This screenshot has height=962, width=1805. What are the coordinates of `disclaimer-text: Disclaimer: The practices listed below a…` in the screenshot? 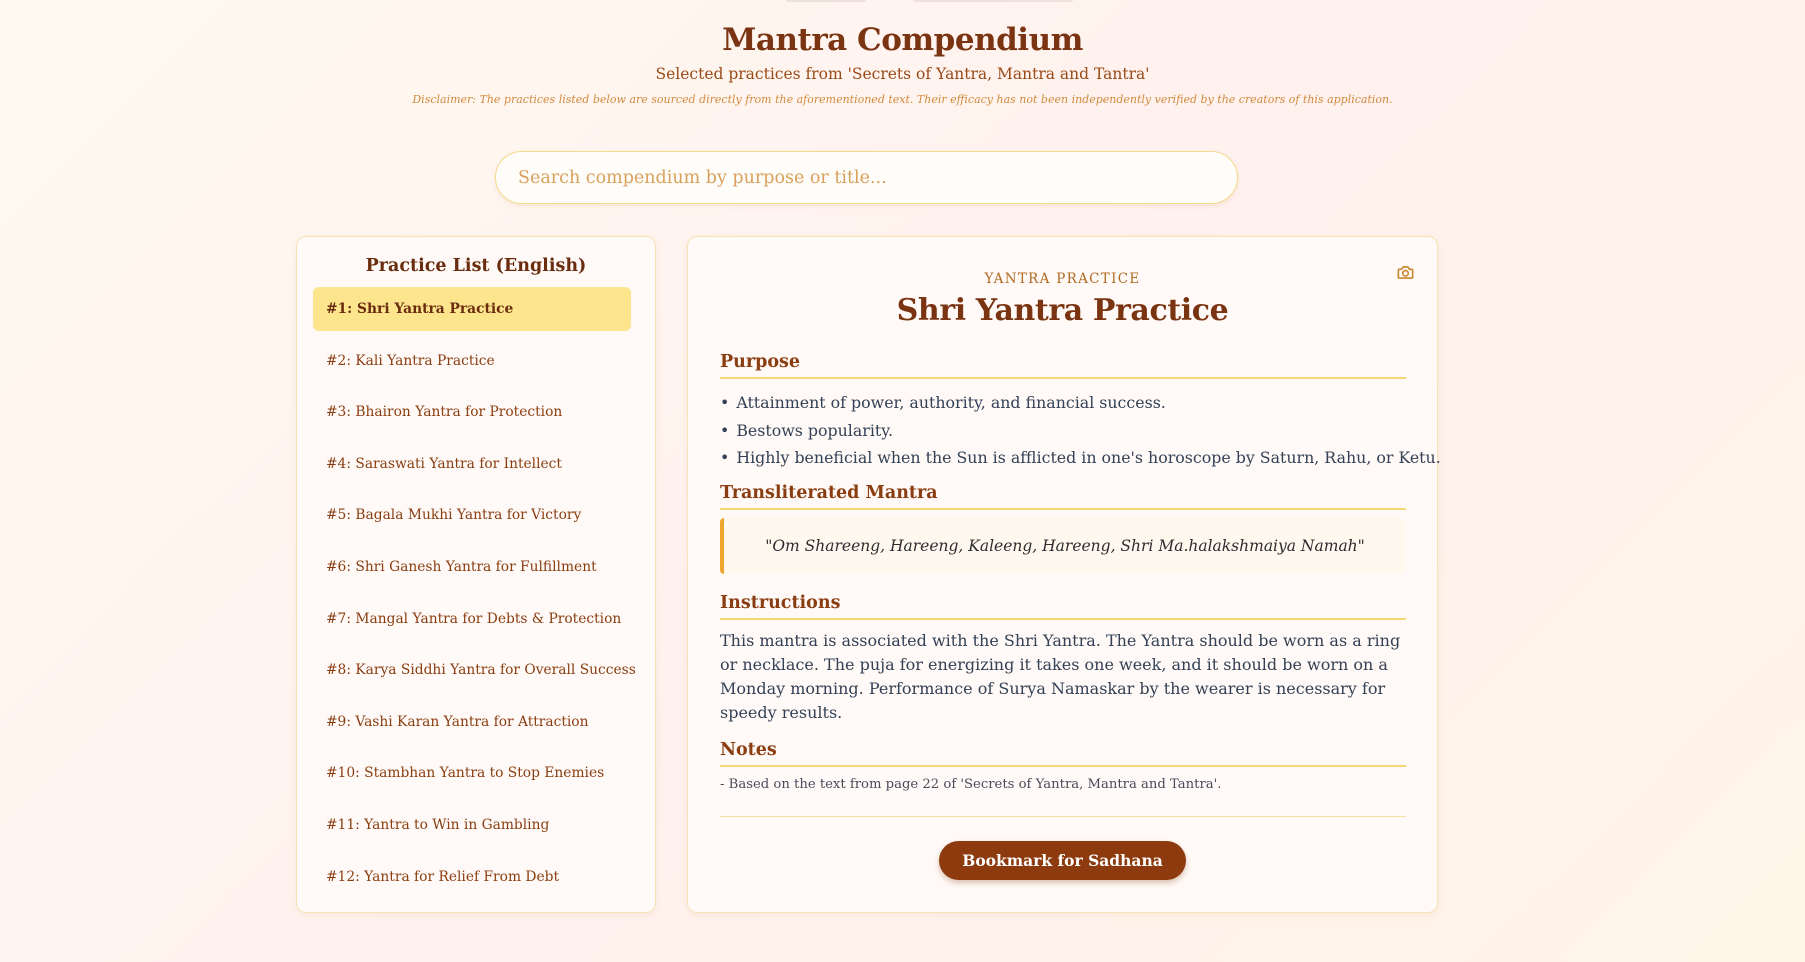 It's located at (902, 99).